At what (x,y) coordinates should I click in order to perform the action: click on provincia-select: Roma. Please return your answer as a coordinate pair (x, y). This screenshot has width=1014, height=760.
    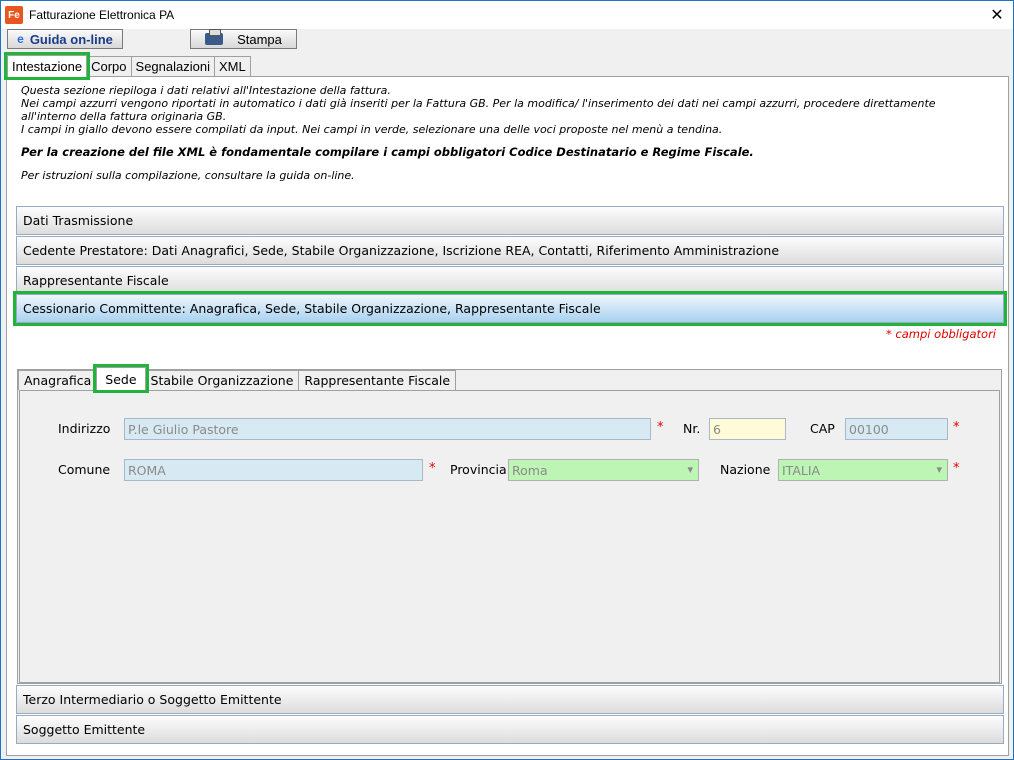
    Looking at the image, I should click on (603, 470).